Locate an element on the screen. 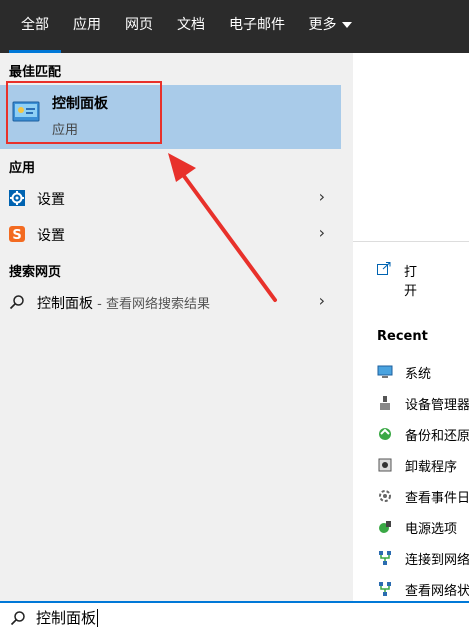 The width and height of the screenshot is (469, 631). open-icon is located at coordinates (384, 268).